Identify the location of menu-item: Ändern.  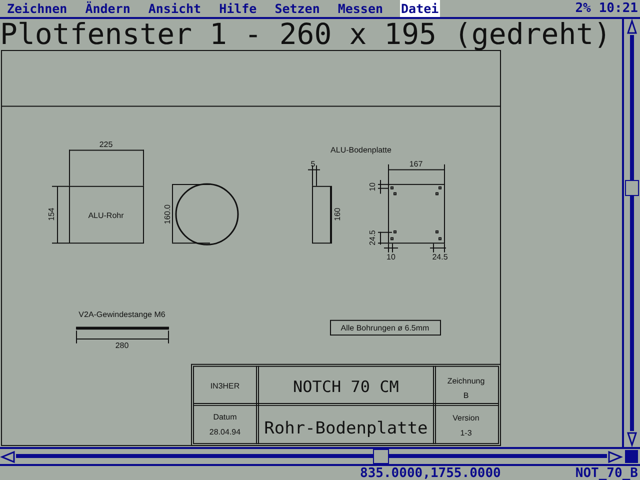
(108, 8).